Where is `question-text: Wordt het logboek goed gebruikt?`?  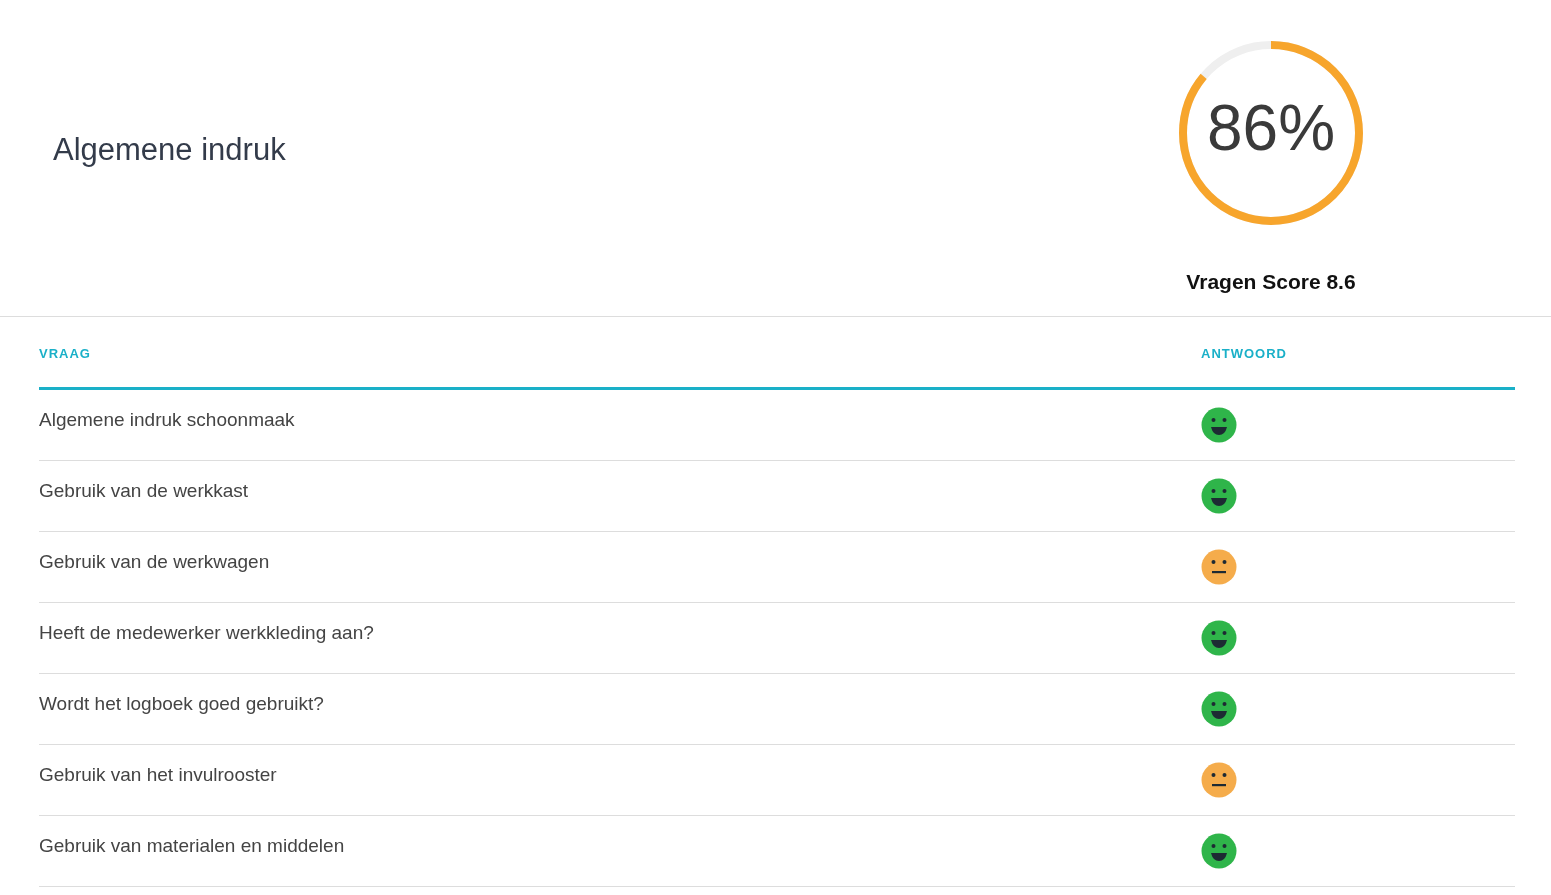
question-text: Wordt het logboek goed gebruikt? is located at coordinates (181, 703).